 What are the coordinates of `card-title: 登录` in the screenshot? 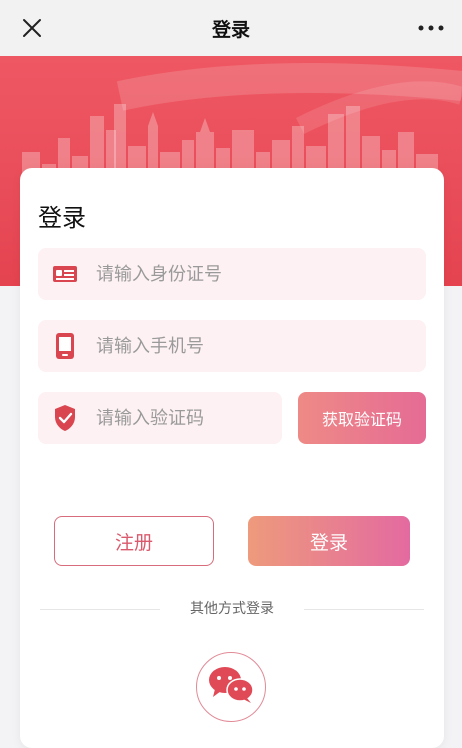 It's located at (62, 218).